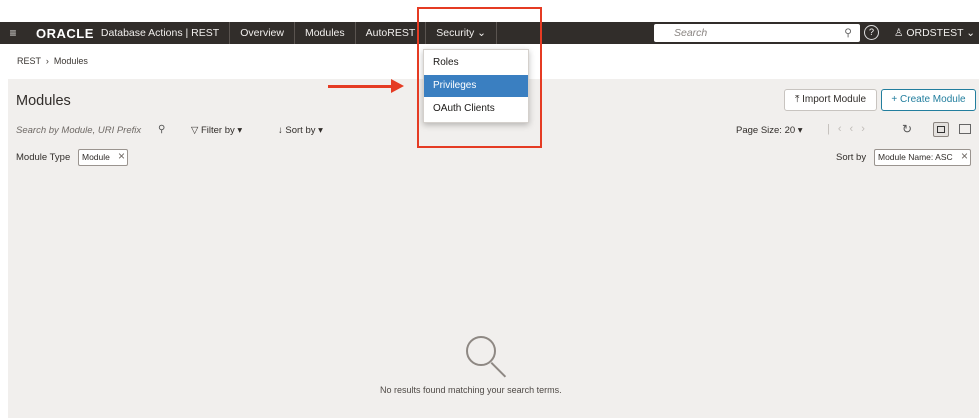 This screenshot has height=418, width=979. I want to click on filter-icon: ▽, so click(195, 130).